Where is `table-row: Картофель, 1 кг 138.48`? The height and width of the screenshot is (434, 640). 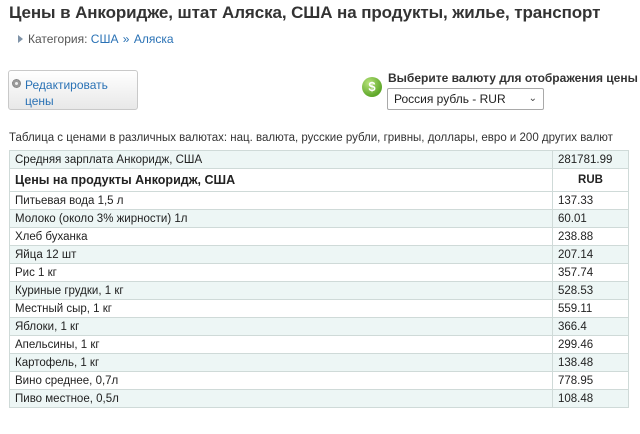
table-row: Картофель, 1 кг 138.48 is located at coordinates (319, 362).